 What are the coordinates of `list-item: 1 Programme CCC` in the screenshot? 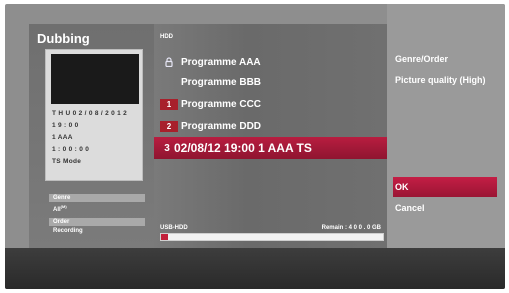 It's located at (270, 104).